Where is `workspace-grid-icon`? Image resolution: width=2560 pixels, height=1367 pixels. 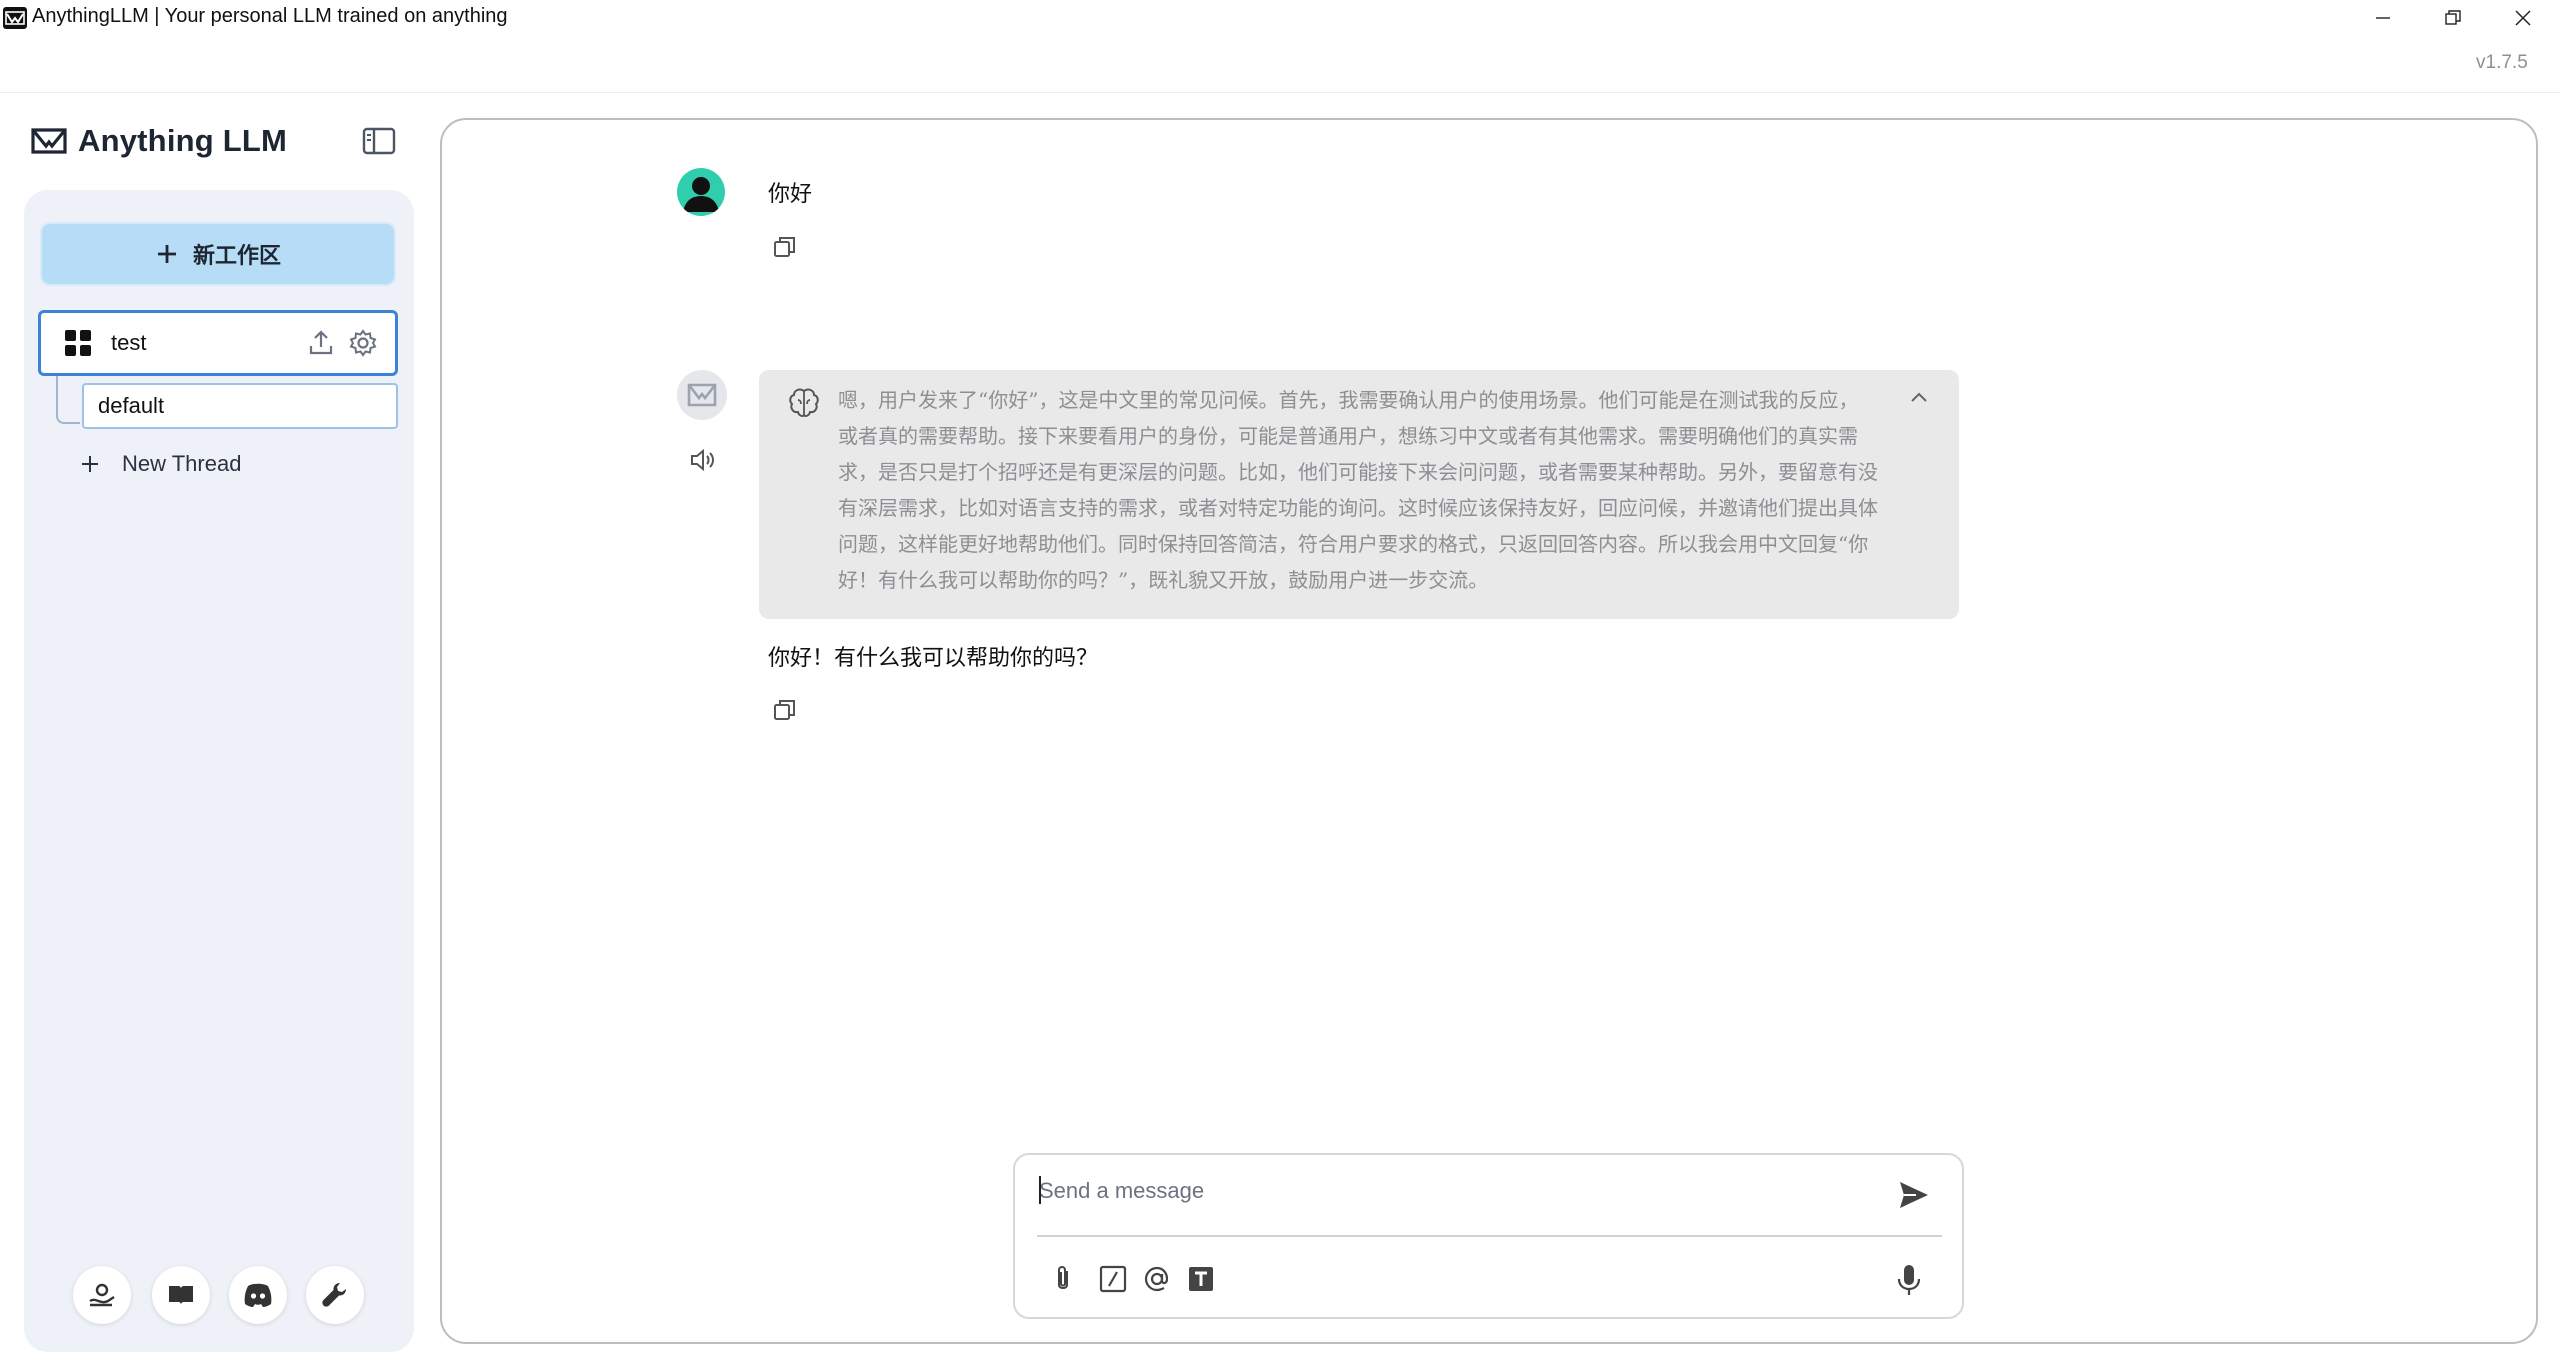
workspace-grid-icon is located at coordinates (78, 343).